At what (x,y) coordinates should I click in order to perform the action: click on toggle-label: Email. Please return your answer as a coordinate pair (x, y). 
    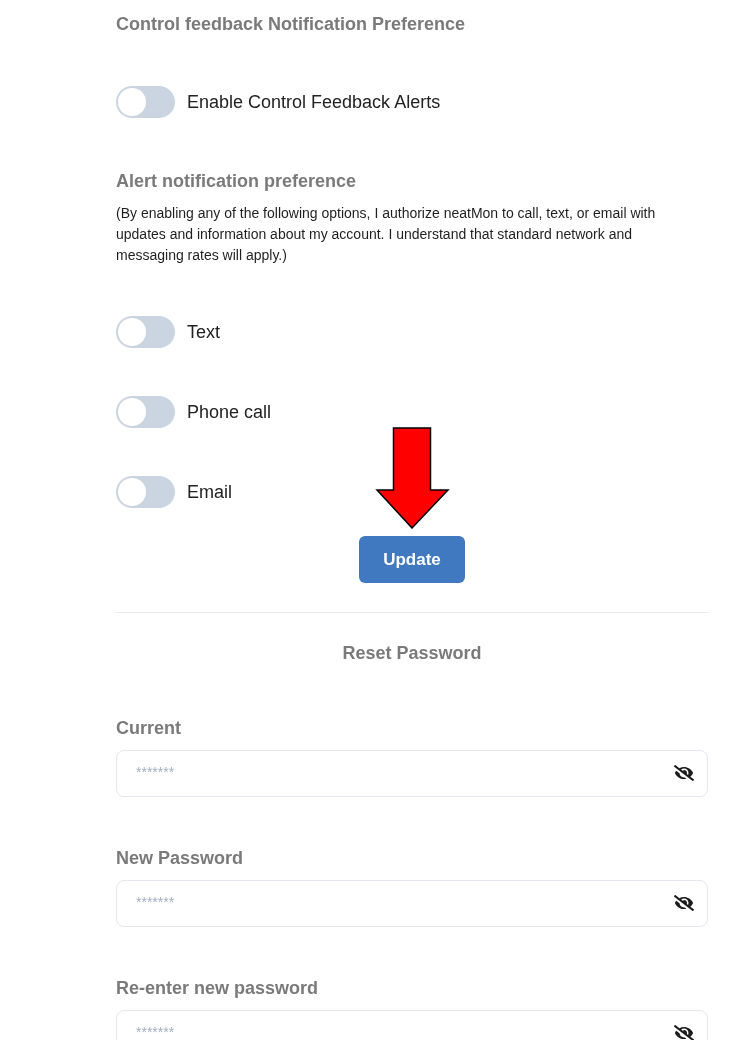
    Looking at the image, I should click on (209, 492).